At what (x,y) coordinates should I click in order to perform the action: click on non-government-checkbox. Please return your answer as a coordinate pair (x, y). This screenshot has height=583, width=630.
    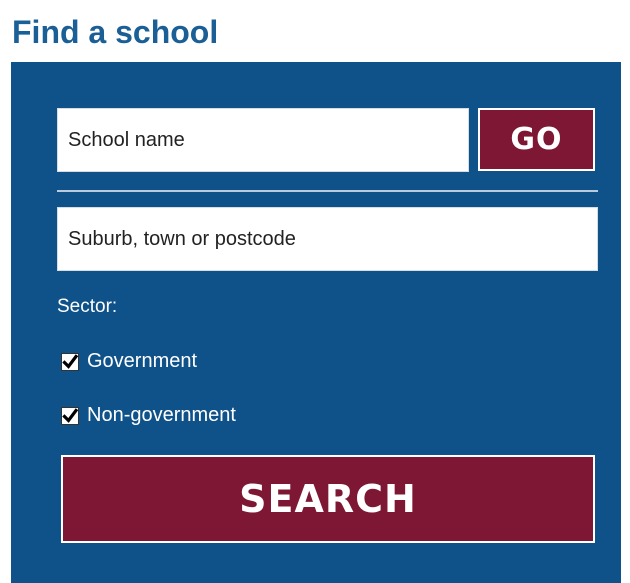
    Looking at the image, I should click on (70, 415).